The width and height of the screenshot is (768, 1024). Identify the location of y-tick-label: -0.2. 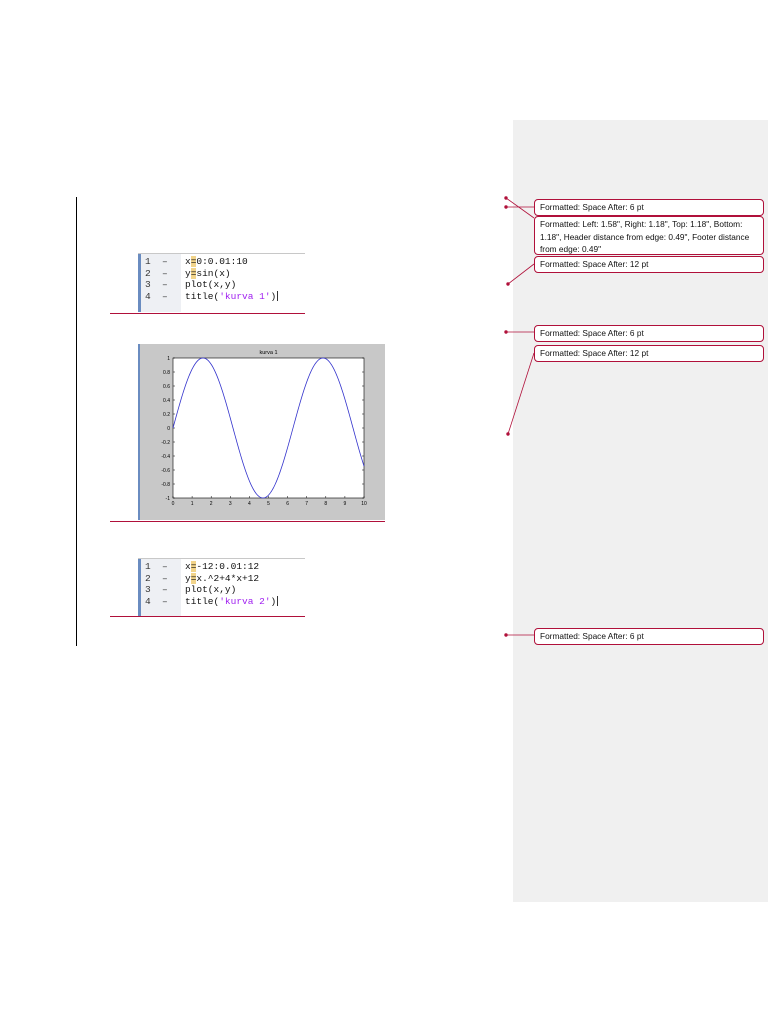
(165, 443).